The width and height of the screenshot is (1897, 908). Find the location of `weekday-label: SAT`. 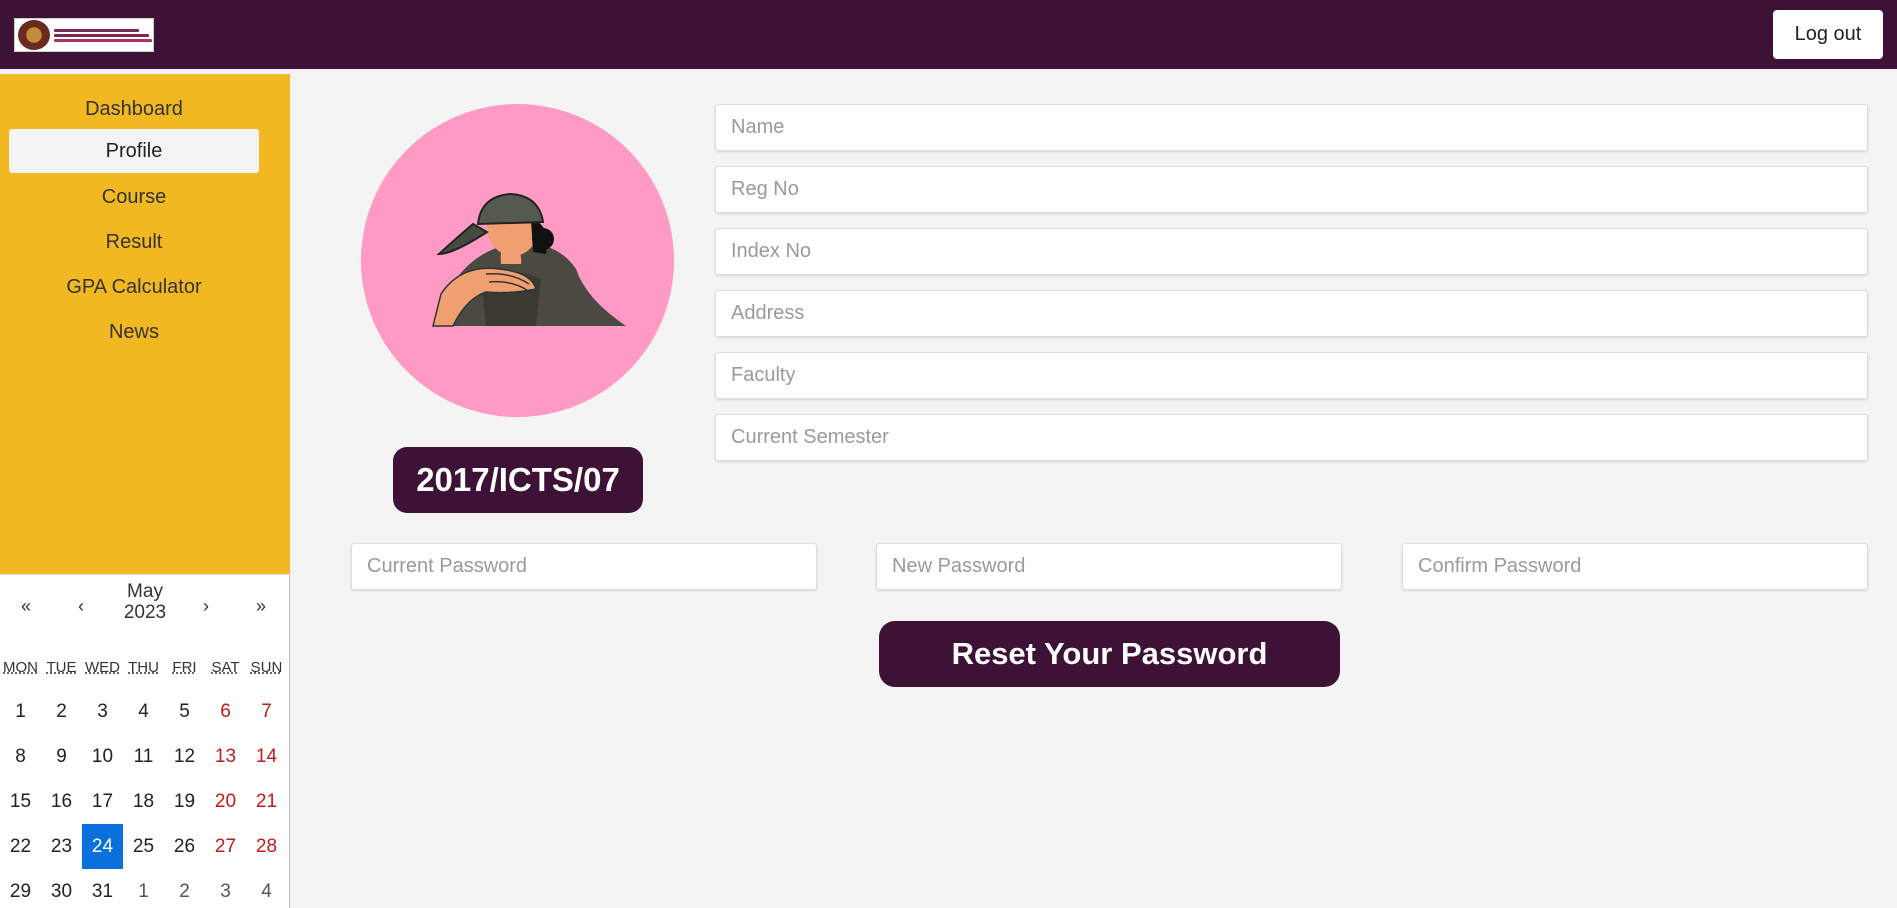

weekday-label: SAT is located at coordinates (225, 667).